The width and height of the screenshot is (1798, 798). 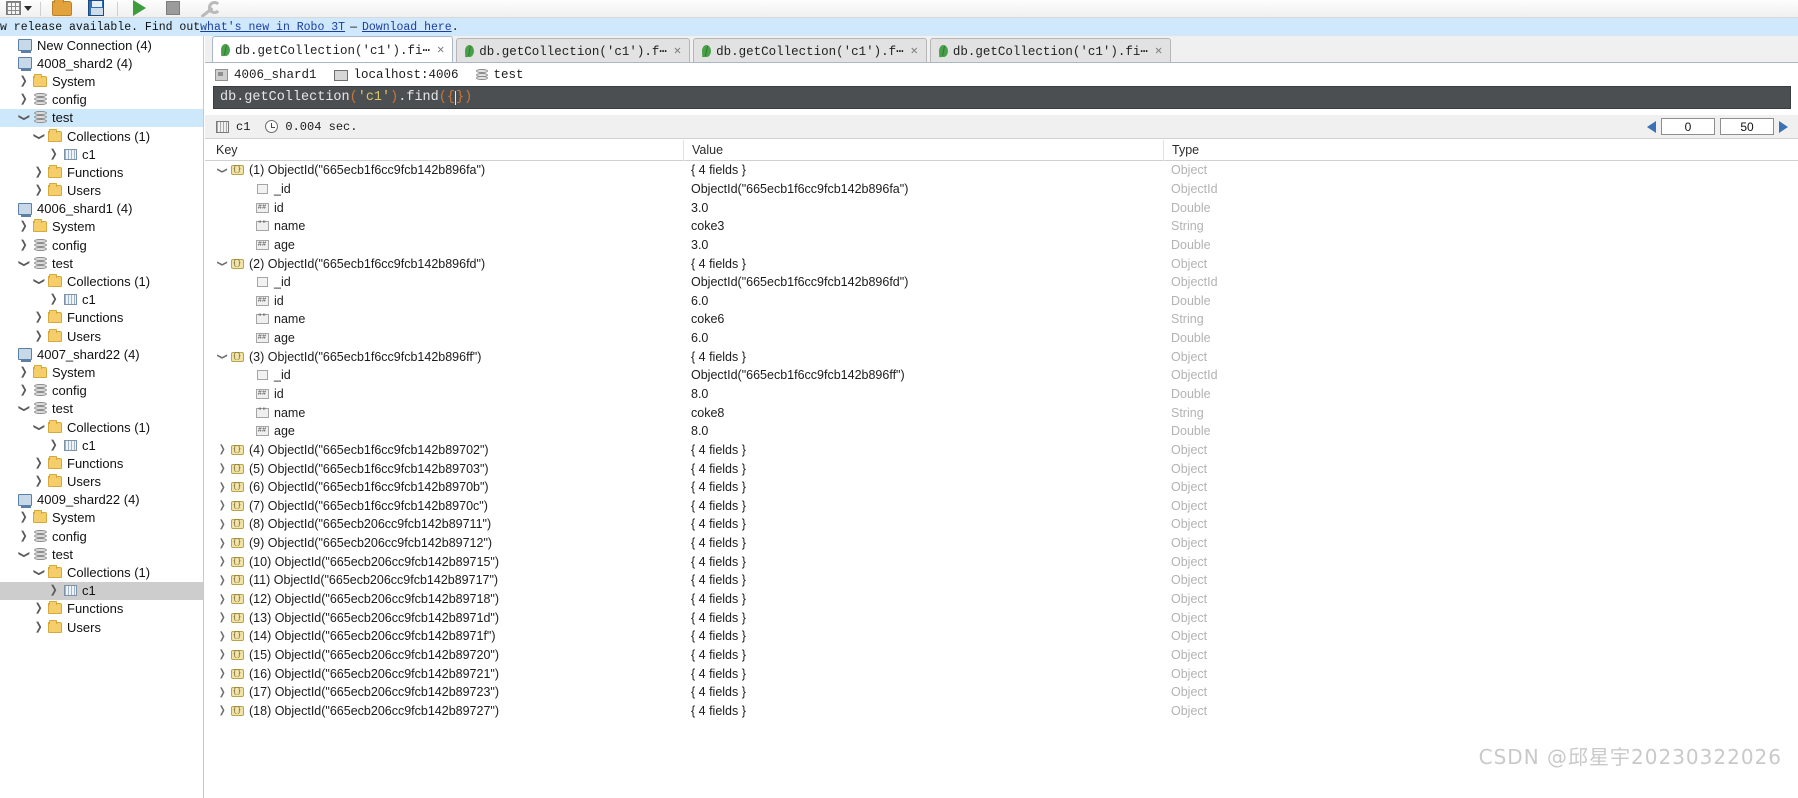 What do you see at coordinates (1688, 126) in the screenshot?
I see `page-start-input: 0` at bounding box center [1688, 126].